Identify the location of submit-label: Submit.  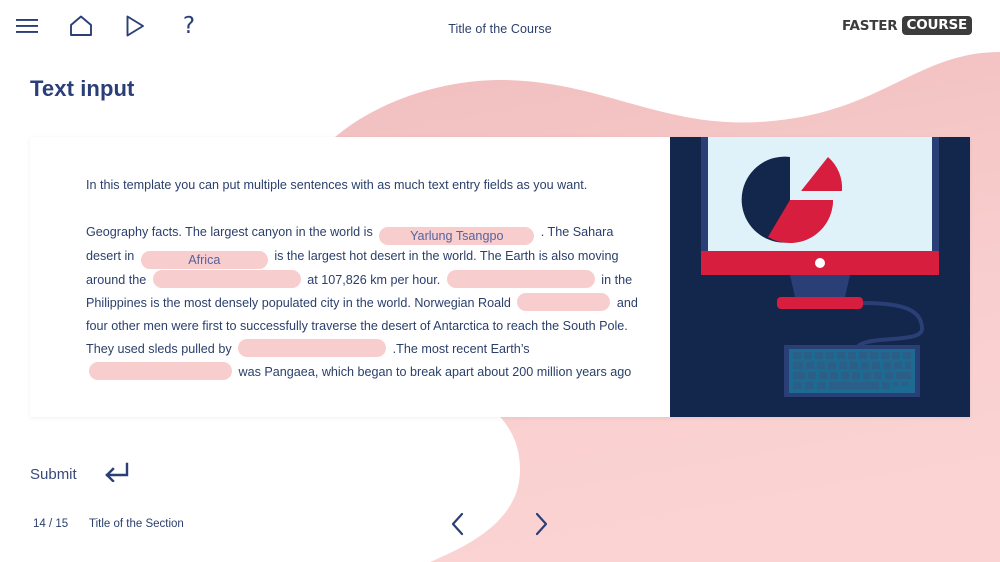
(53, 474).